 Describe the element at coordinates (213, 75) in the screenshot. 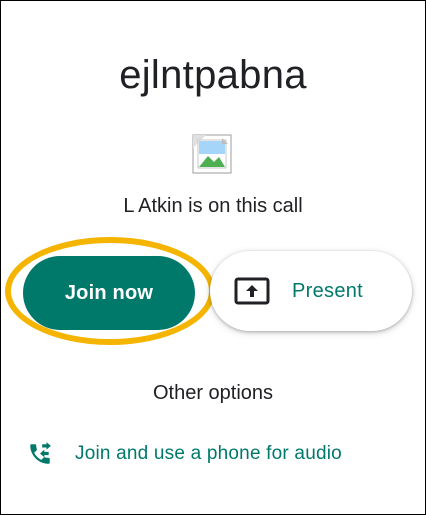

I see `meeting-code-title: ejlntpabna` at that location.